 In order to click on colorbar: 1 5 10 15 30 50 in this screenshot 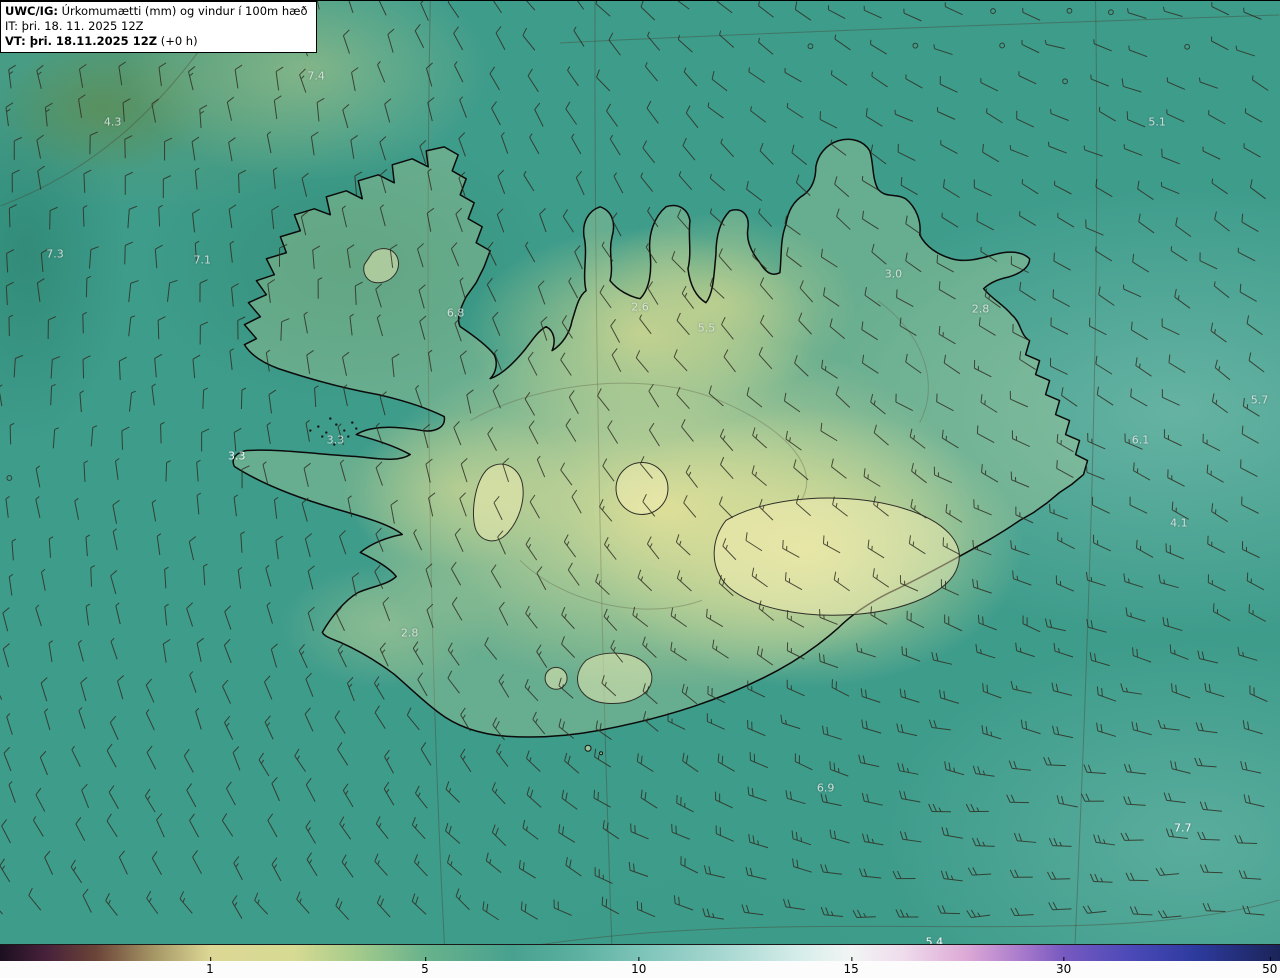, I will do `click(640, 961)`.